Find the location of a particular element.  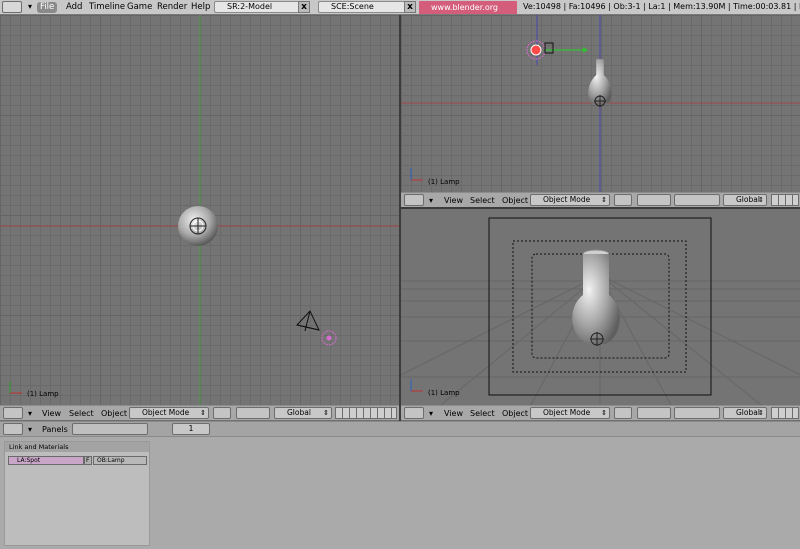

menu-timeline: Timeline is located at coordinates (107, 7).